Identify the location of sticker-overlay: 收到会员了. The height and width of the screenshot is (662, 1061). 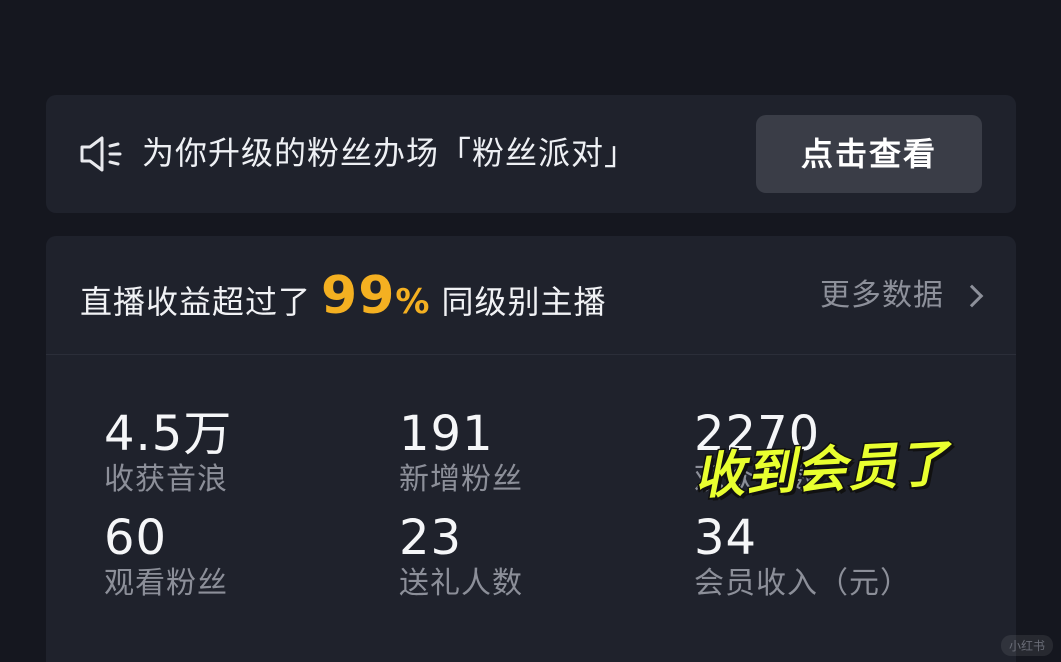
(821, 470).